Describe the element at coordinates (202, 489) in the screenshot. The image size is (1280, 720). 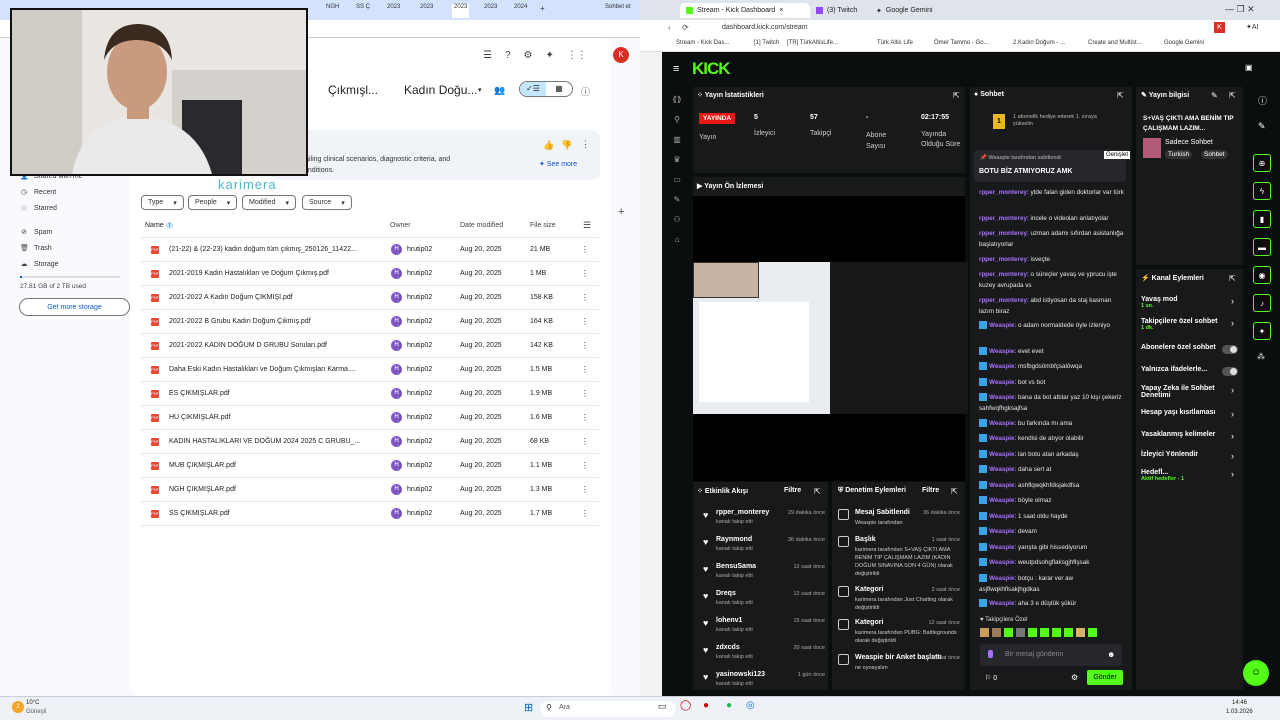
I see `file-name: NGH ÇIKMIŞLAR.pdf` at that location.